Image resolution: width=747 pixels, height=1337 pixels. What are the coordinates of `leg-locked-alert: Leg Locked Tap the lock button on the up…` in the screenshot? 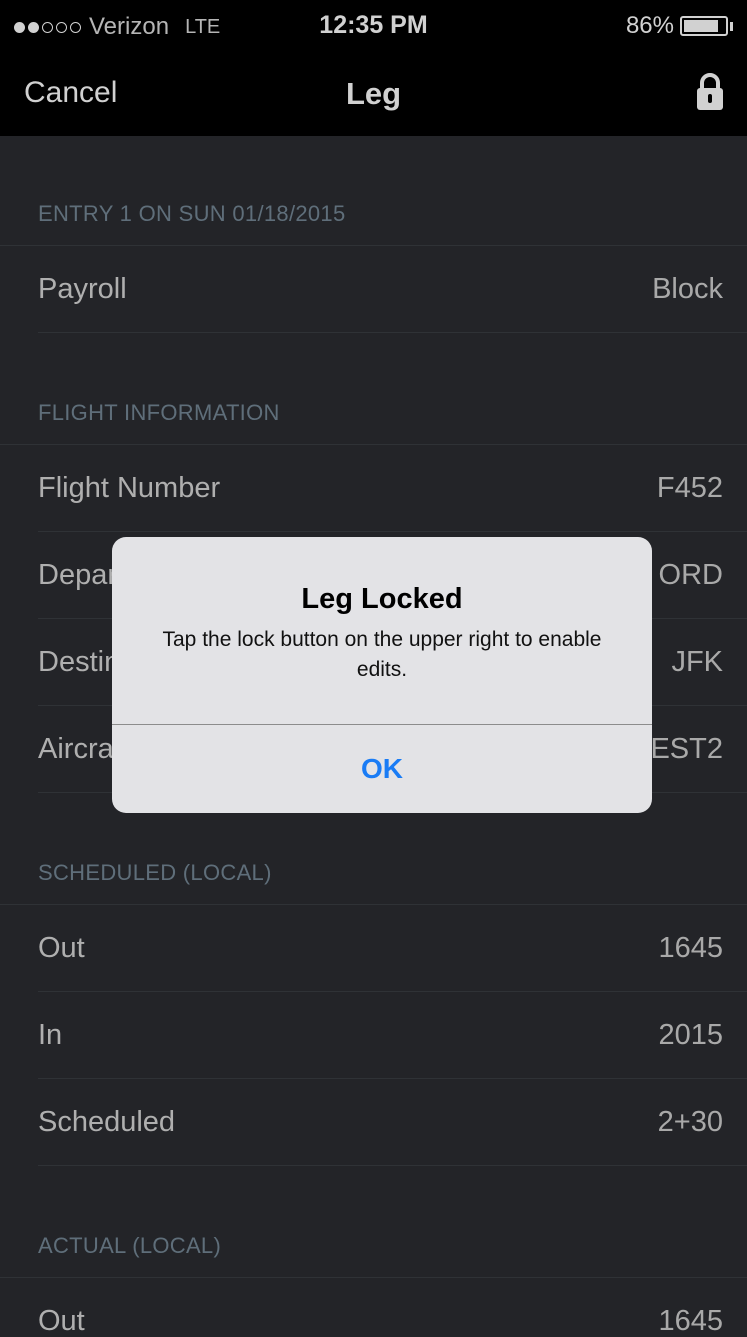 It's located at (382, 675).